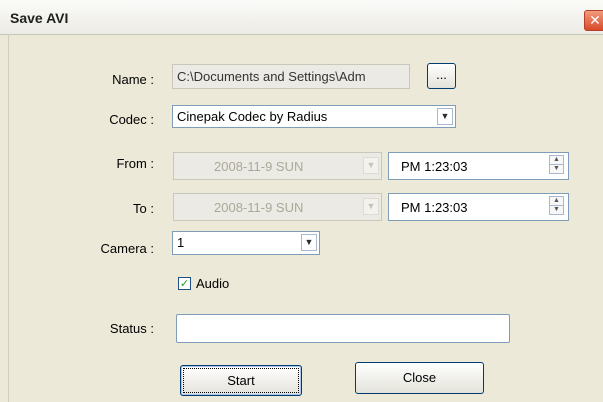  I want to click on camera-label: Camera :, so click(127, 248).